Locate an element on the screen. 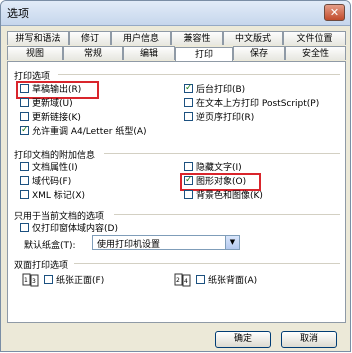  update-links-checkbox is located at coordinates (24, 116).